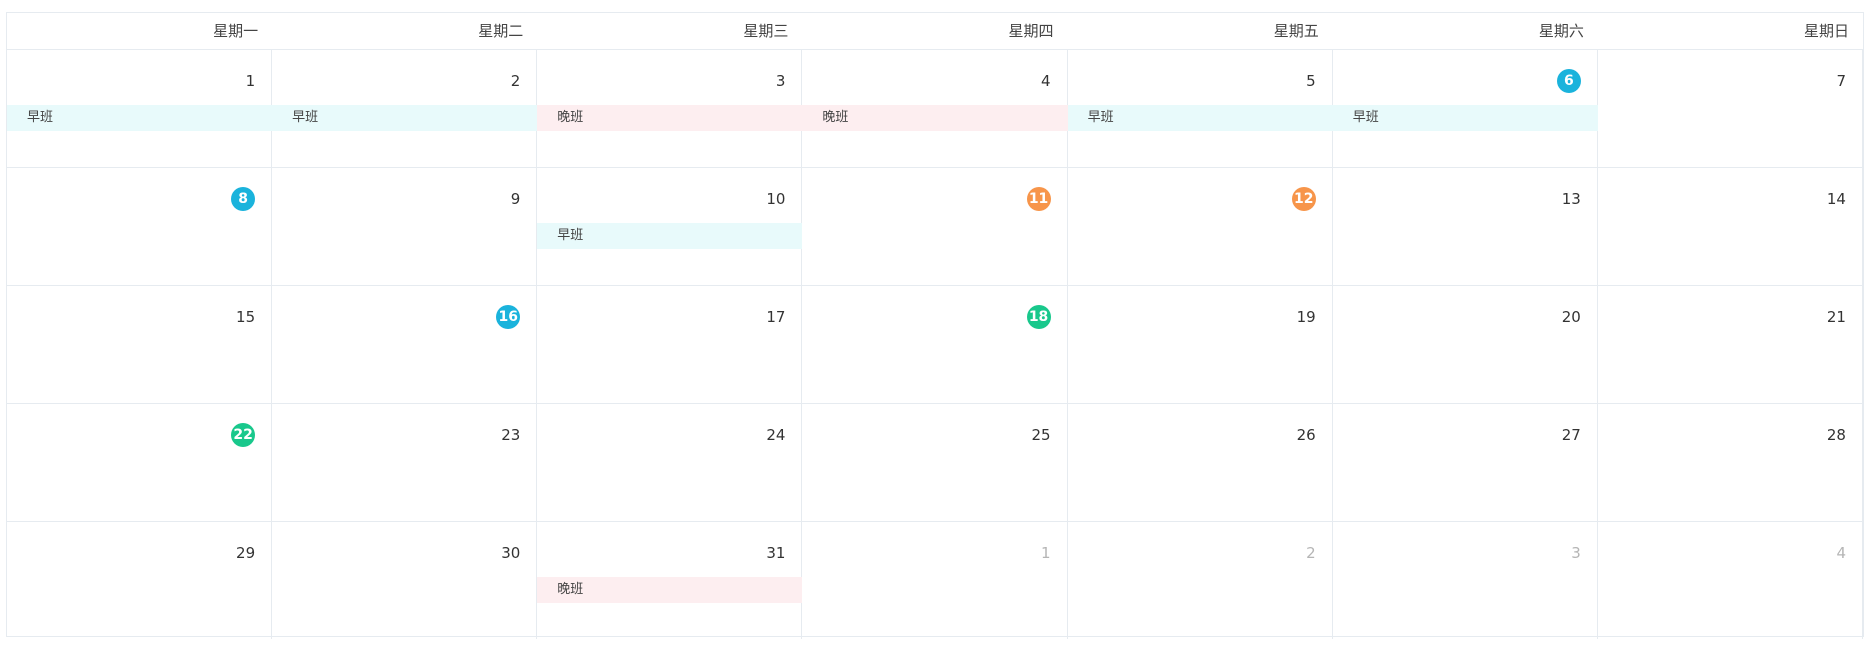 The image size is (1870, 666). Describe the element at coordinates (1306, 317) in the screenshot. I see `date-number: 19` at that location.